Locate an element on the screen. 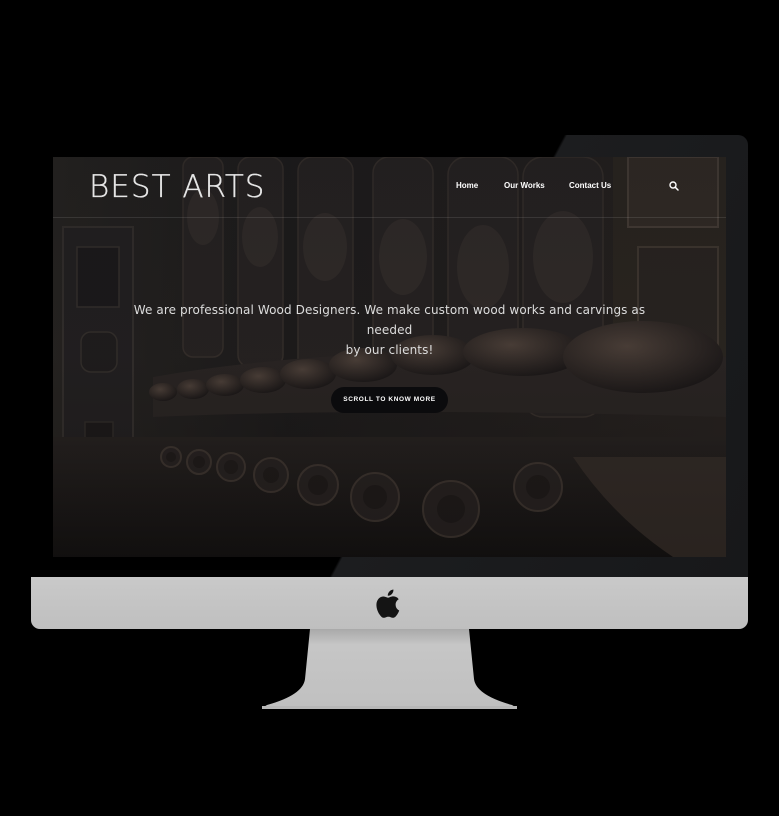 Image resolution: width=779 pixels, height=816 pixels. scroll-to-know-more-button: SCROLL TO KNOW MORE is located at coordinates (389, 400).